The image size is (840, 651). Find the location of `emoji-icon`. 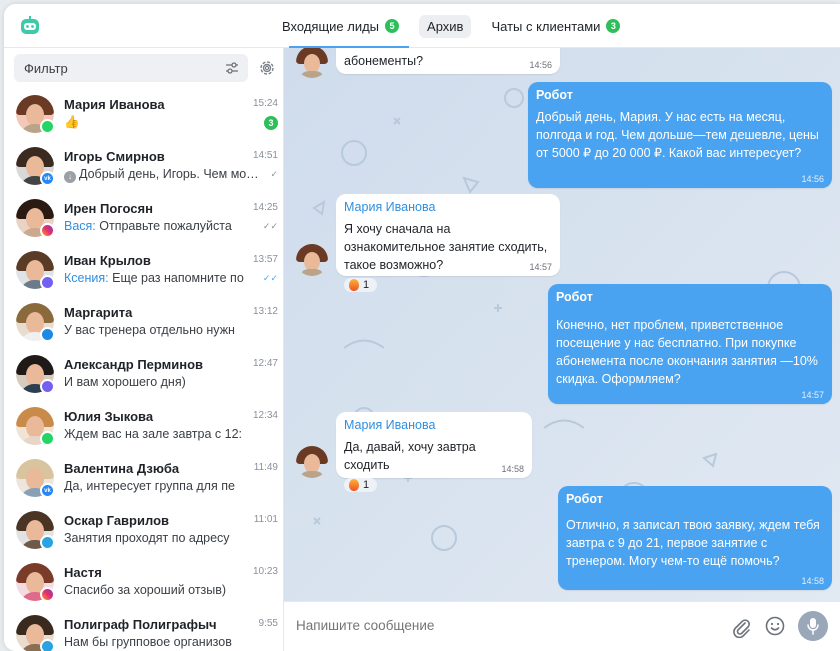

emoji-icon is located at coordinates (775, 626).